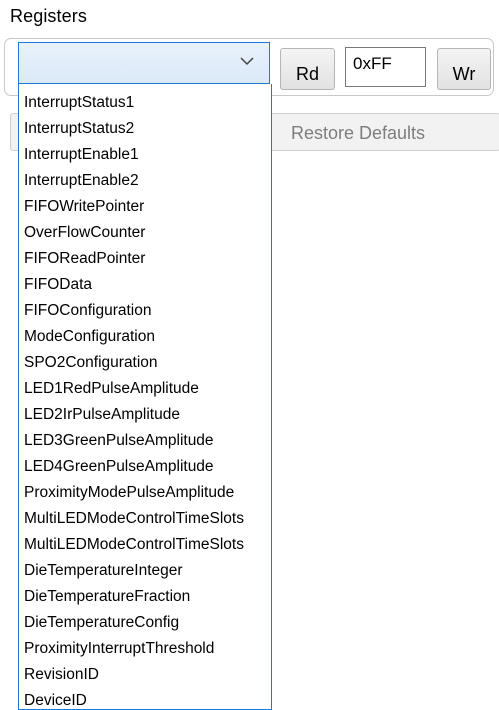 This screenshot has height=710, width=499. I want to click on dropdown-option: FIFOConfiguration, so click(145, 311).